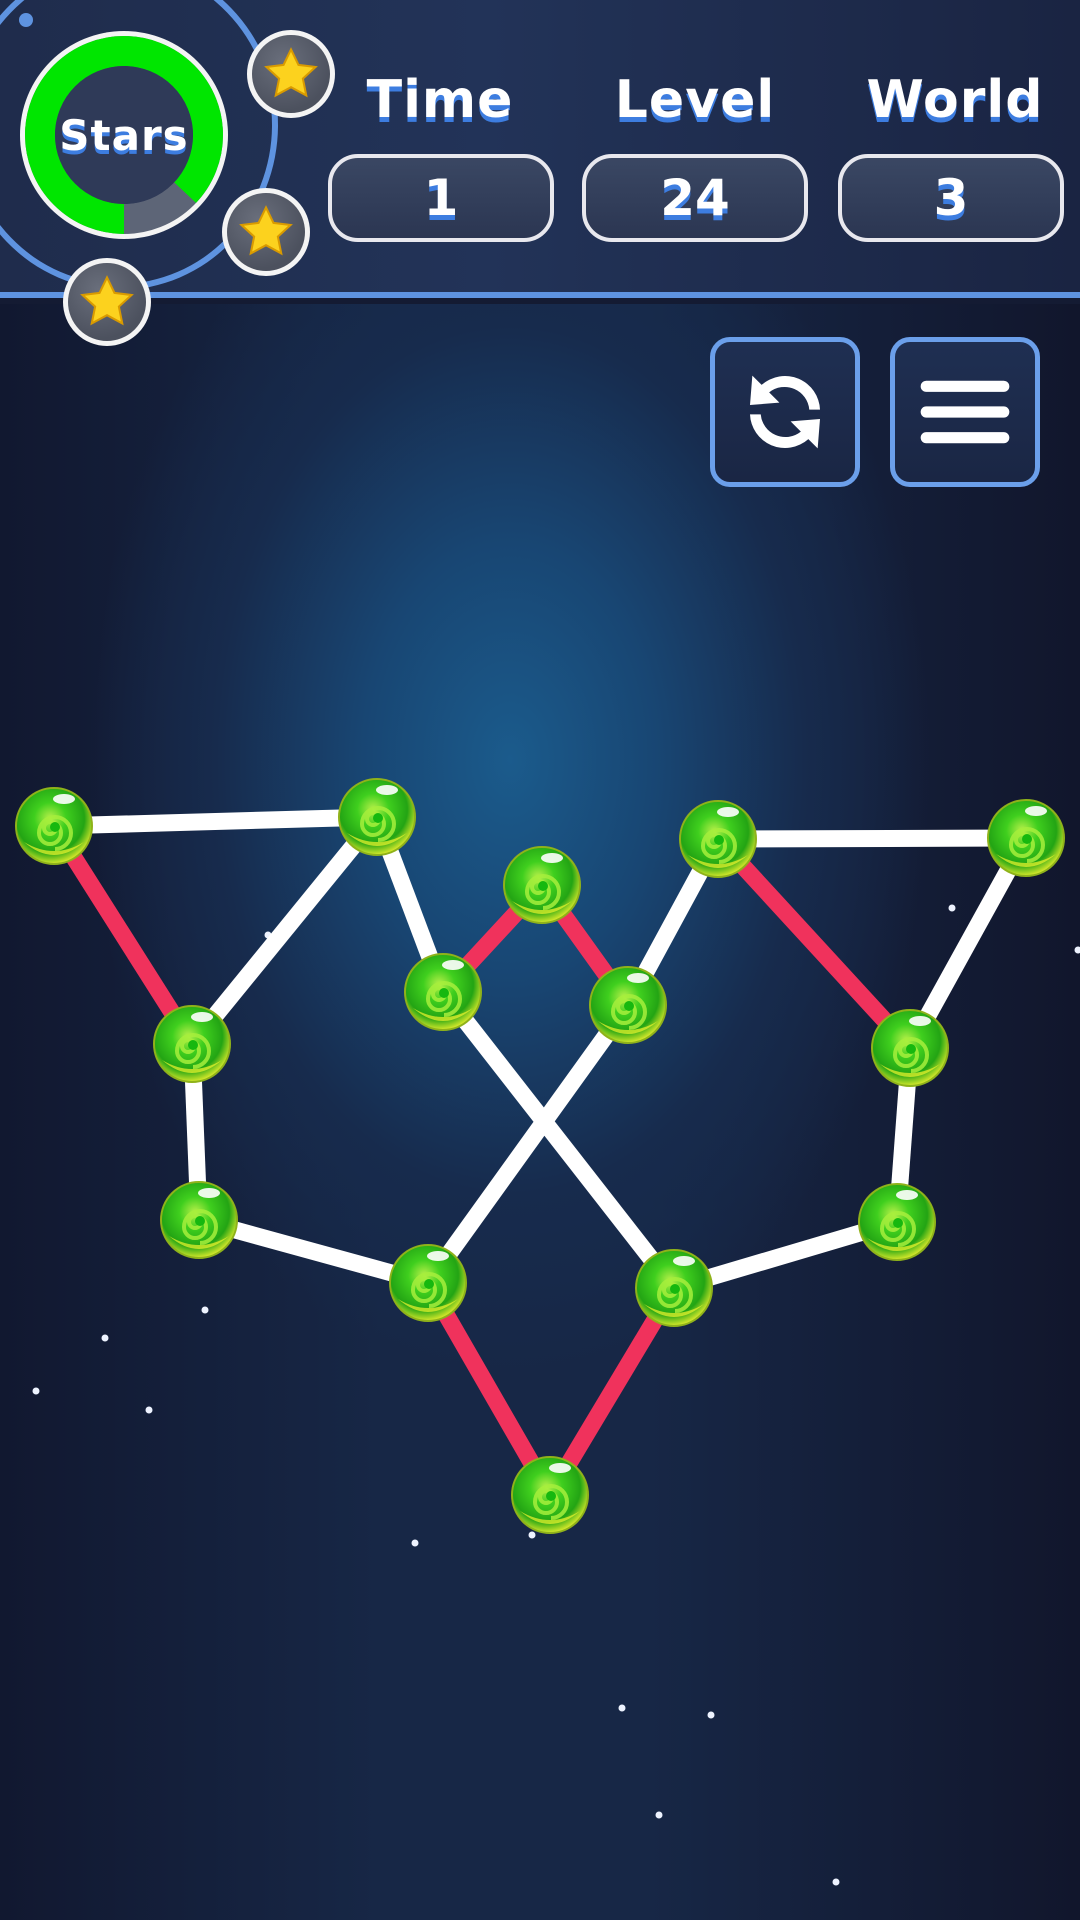 The image size is (1080, 1920). I want to click on node-E, so click(443, 992).